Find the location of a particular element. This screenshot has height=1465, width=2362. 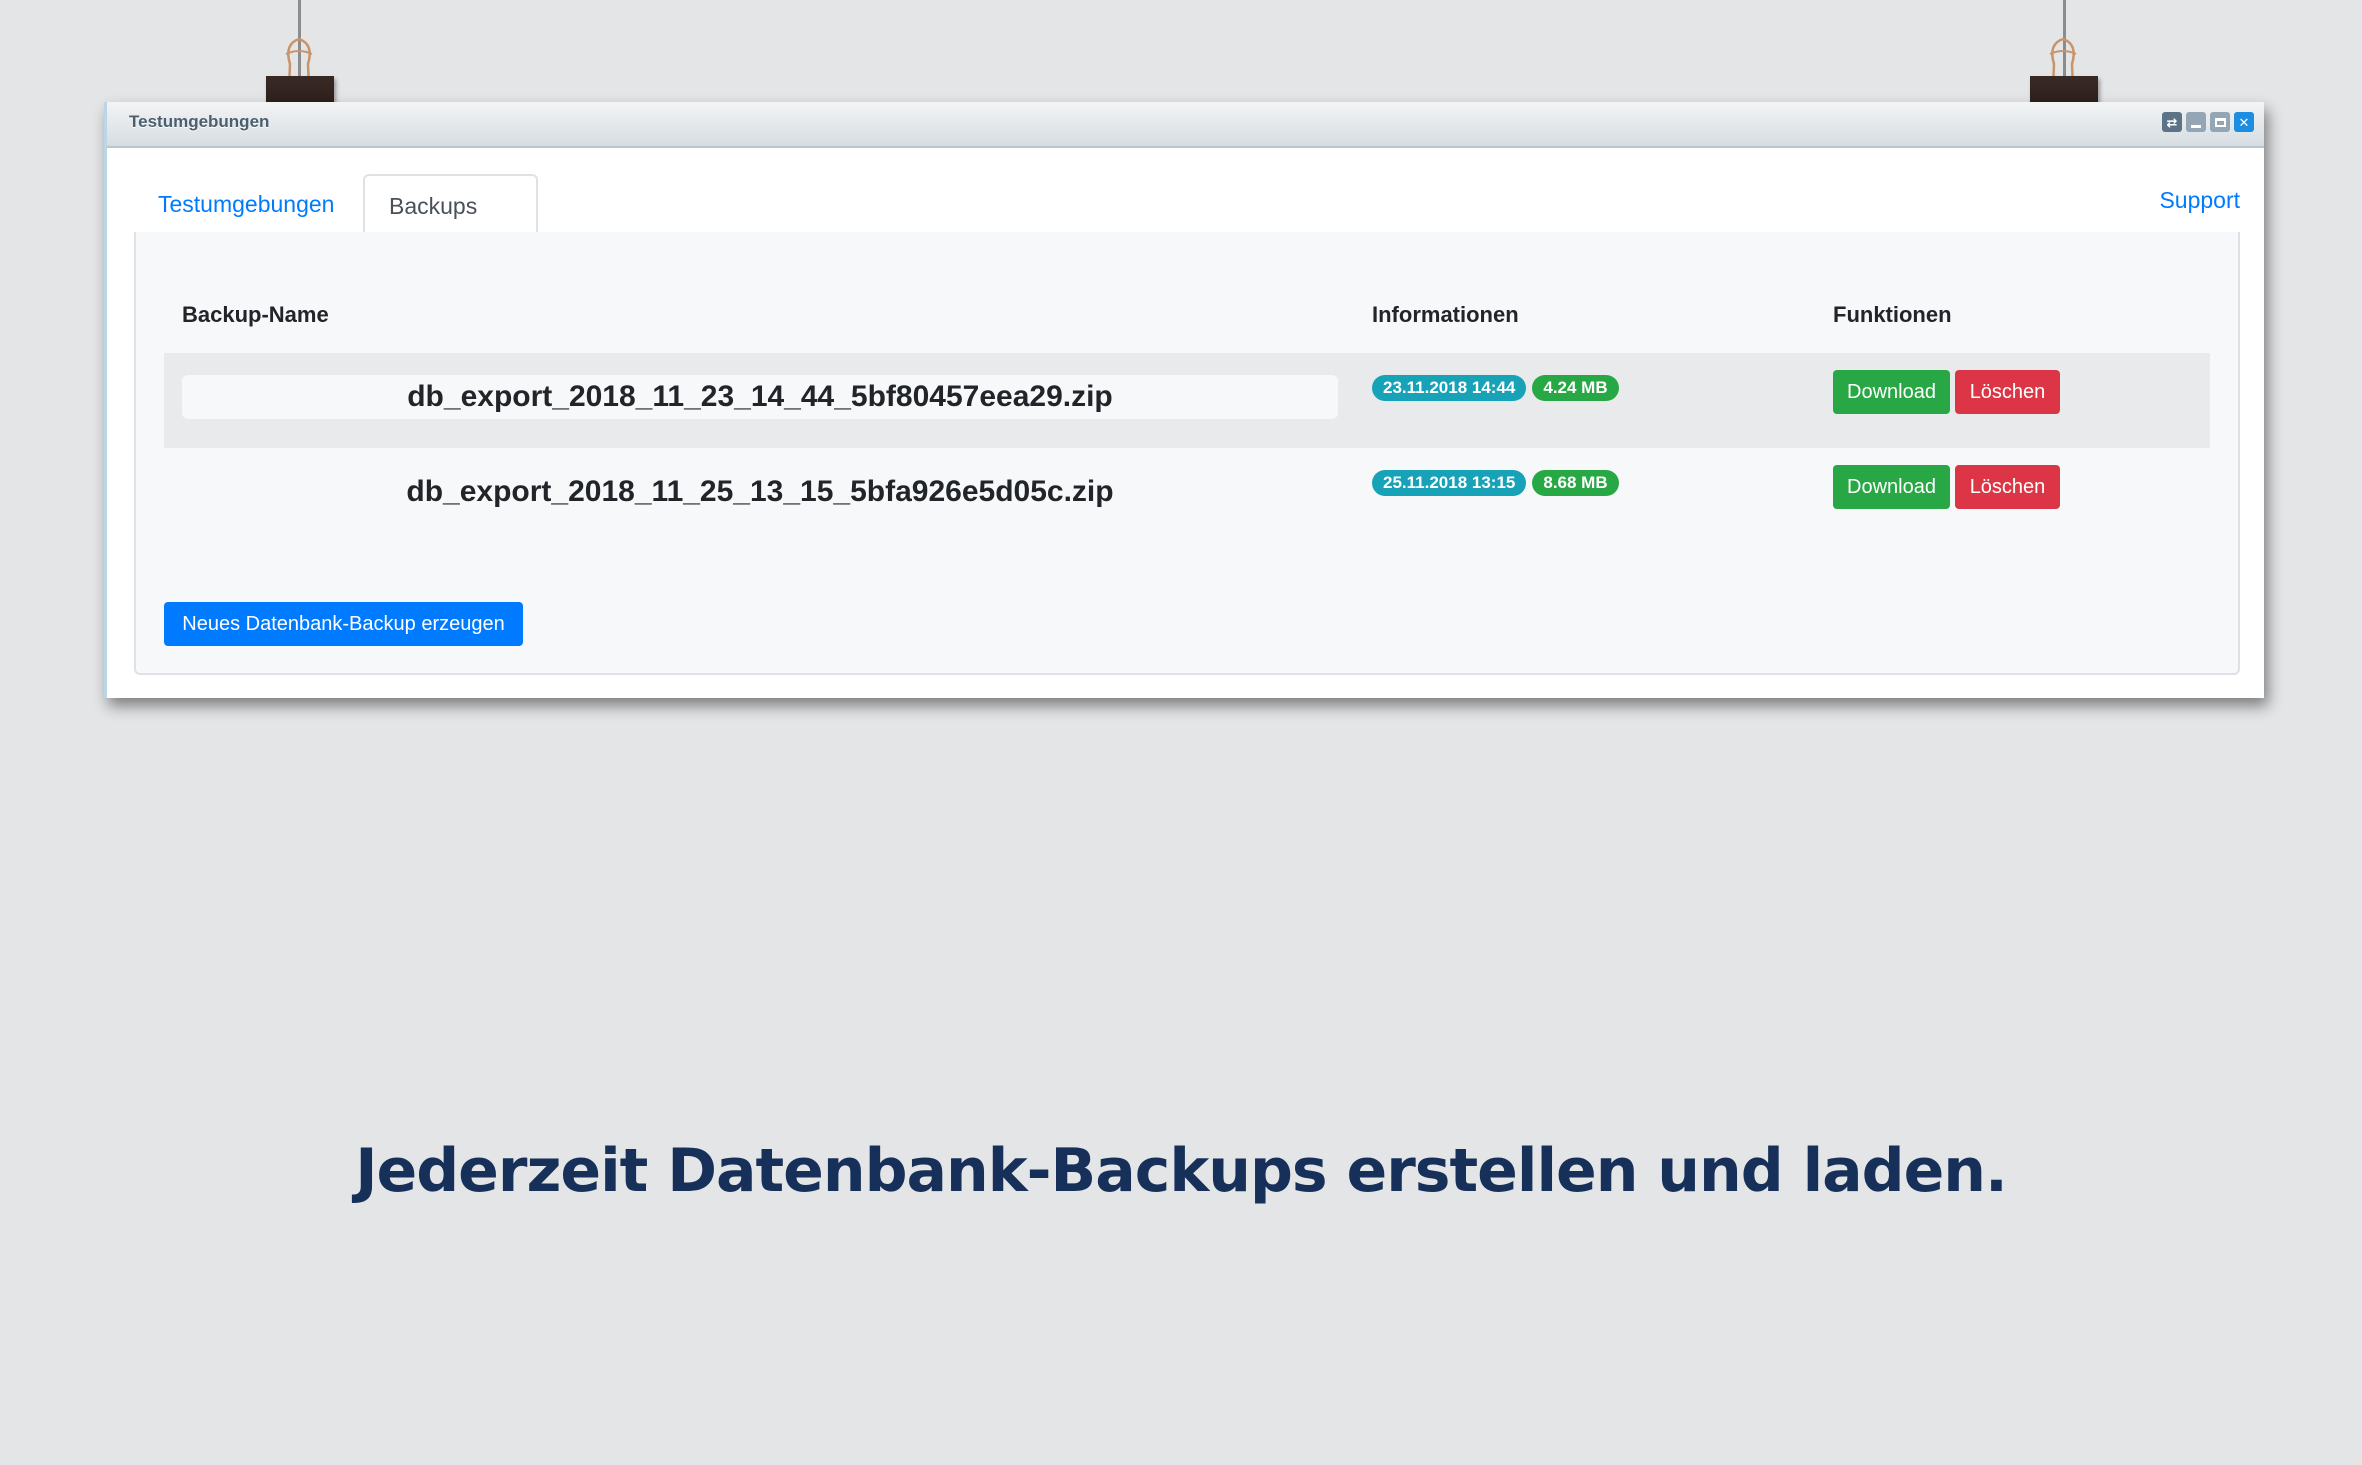

tab-testumgebungen: Testumgebungen is located at coordinates (246, 204).